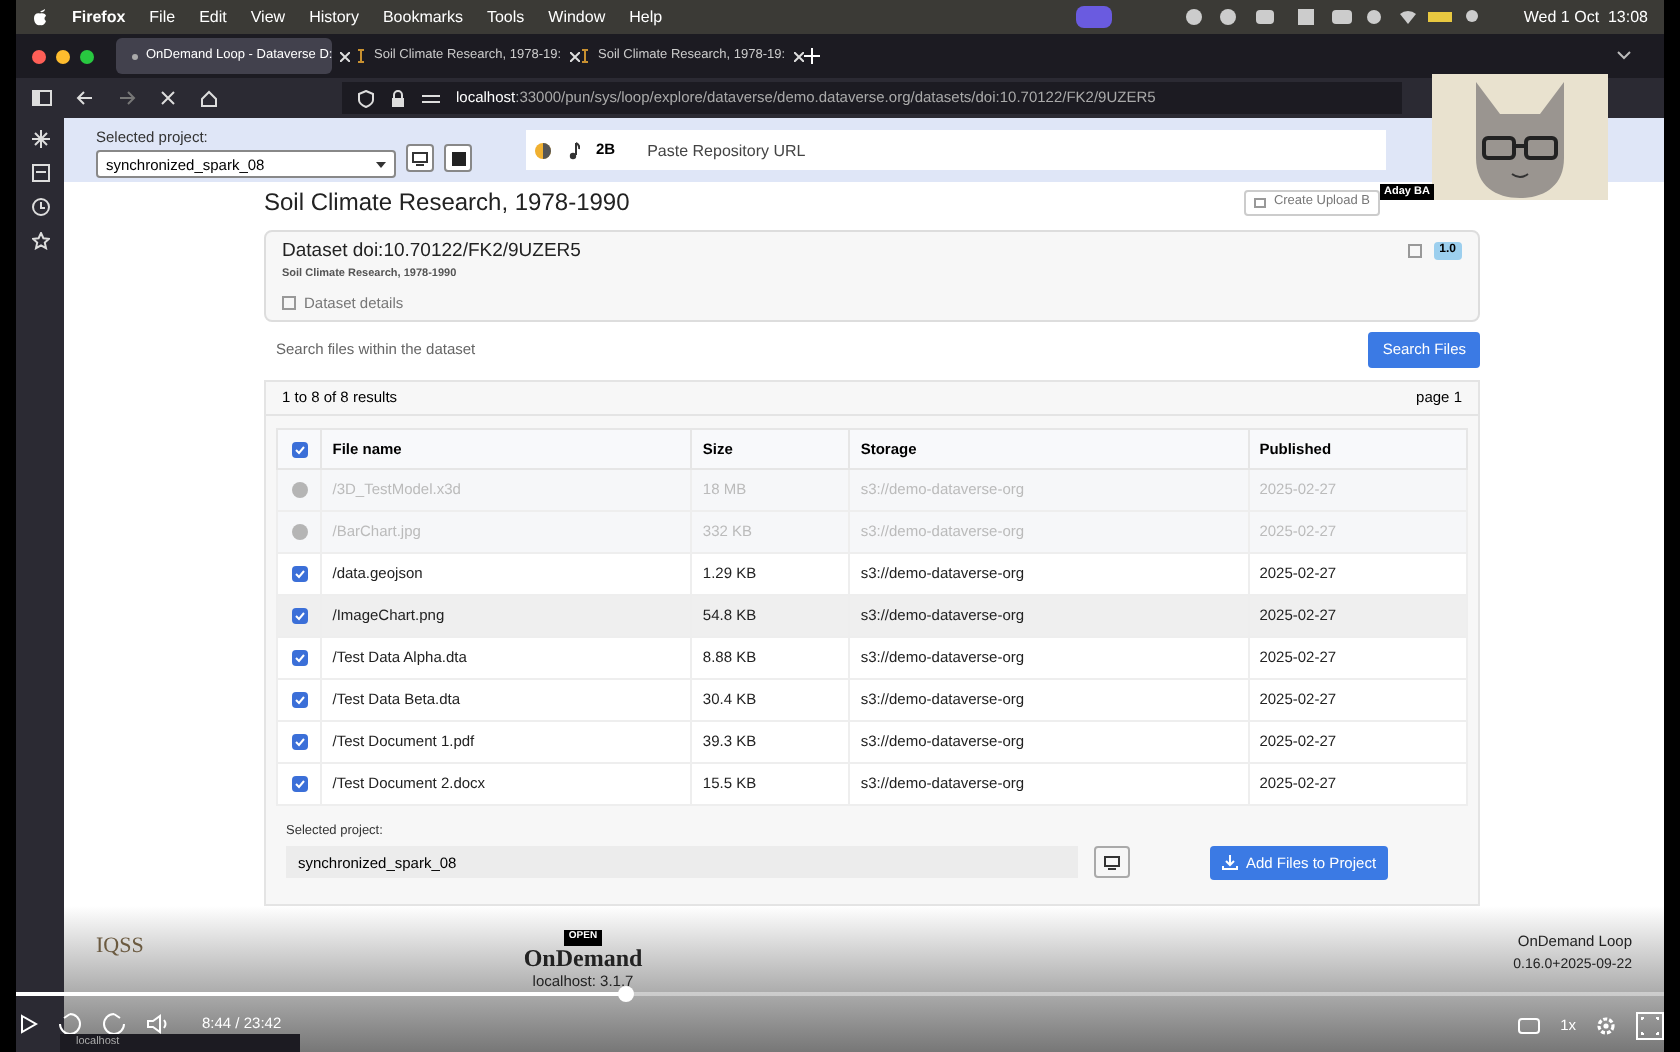 The width and height of the screenshot is (1680, 1052). What do you see at coordinates (213, 17) in the screenshot?
I see `menu-item: Edit` at bounding box center [213, 17].